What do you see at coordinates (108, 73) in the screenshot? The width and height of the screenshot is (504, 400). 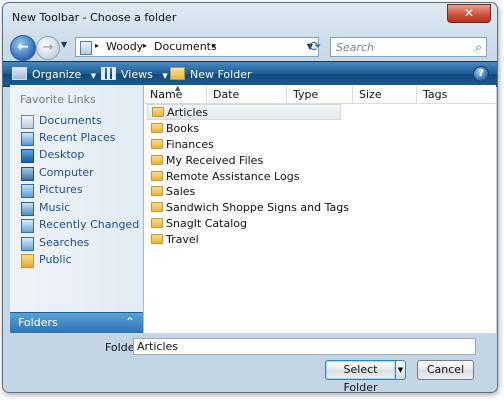 I see `views-icon` at bounding box center [108, 73].